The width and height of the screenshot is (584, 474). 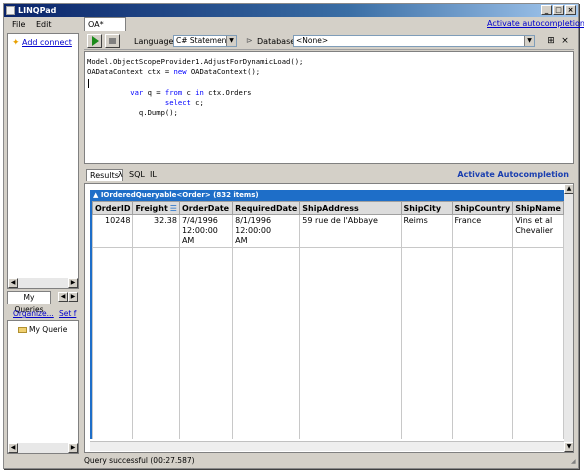 I want to click on code-keyword: from, so click(x=173, y=92).